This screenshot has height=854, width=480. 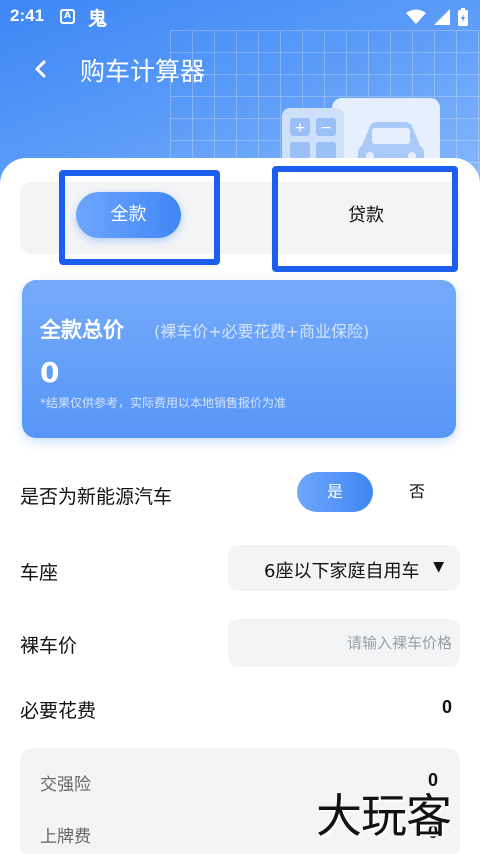 What do you see at coordinates (416, 16) in the screenshot?
I see `wifi-icon` at bounding box center [416, 16].